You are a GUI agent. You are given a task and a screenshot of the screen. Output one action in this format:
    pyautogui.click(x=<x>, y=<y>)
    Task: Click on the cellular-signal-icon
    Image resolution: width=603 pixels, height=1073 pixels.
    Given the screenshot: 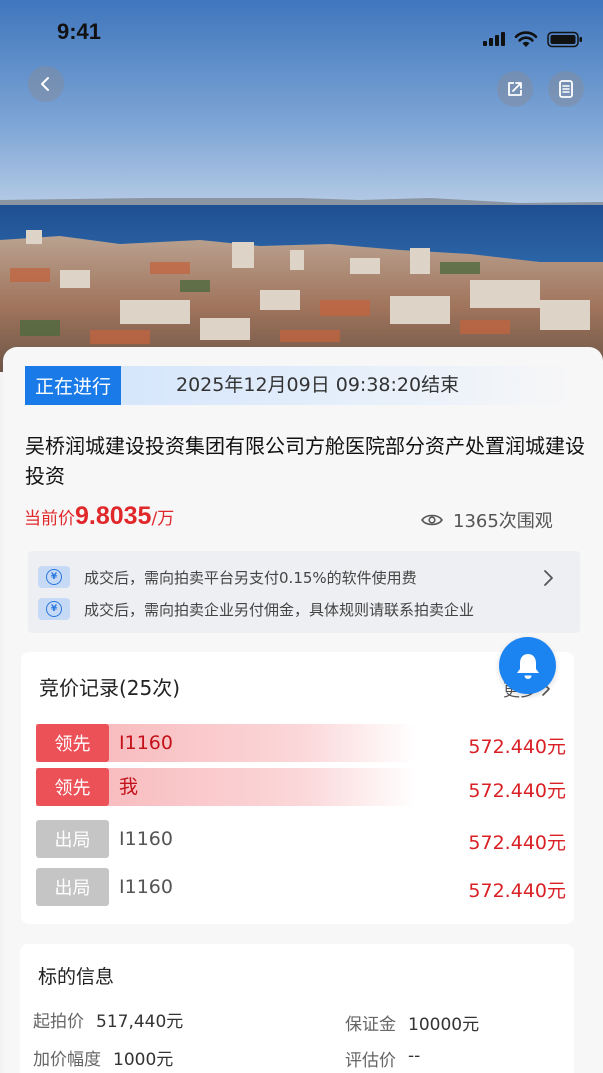 What is the action you would take?
    pyautogui.click(x=494, y=39)
    